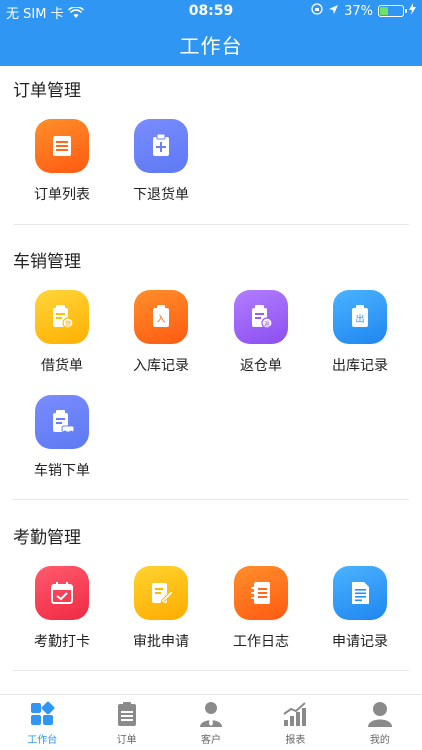  What do you see at coordinates (161, 642) in the screenshot?
I see `approval-label: 审批申请` at bounding box center [161, 642].